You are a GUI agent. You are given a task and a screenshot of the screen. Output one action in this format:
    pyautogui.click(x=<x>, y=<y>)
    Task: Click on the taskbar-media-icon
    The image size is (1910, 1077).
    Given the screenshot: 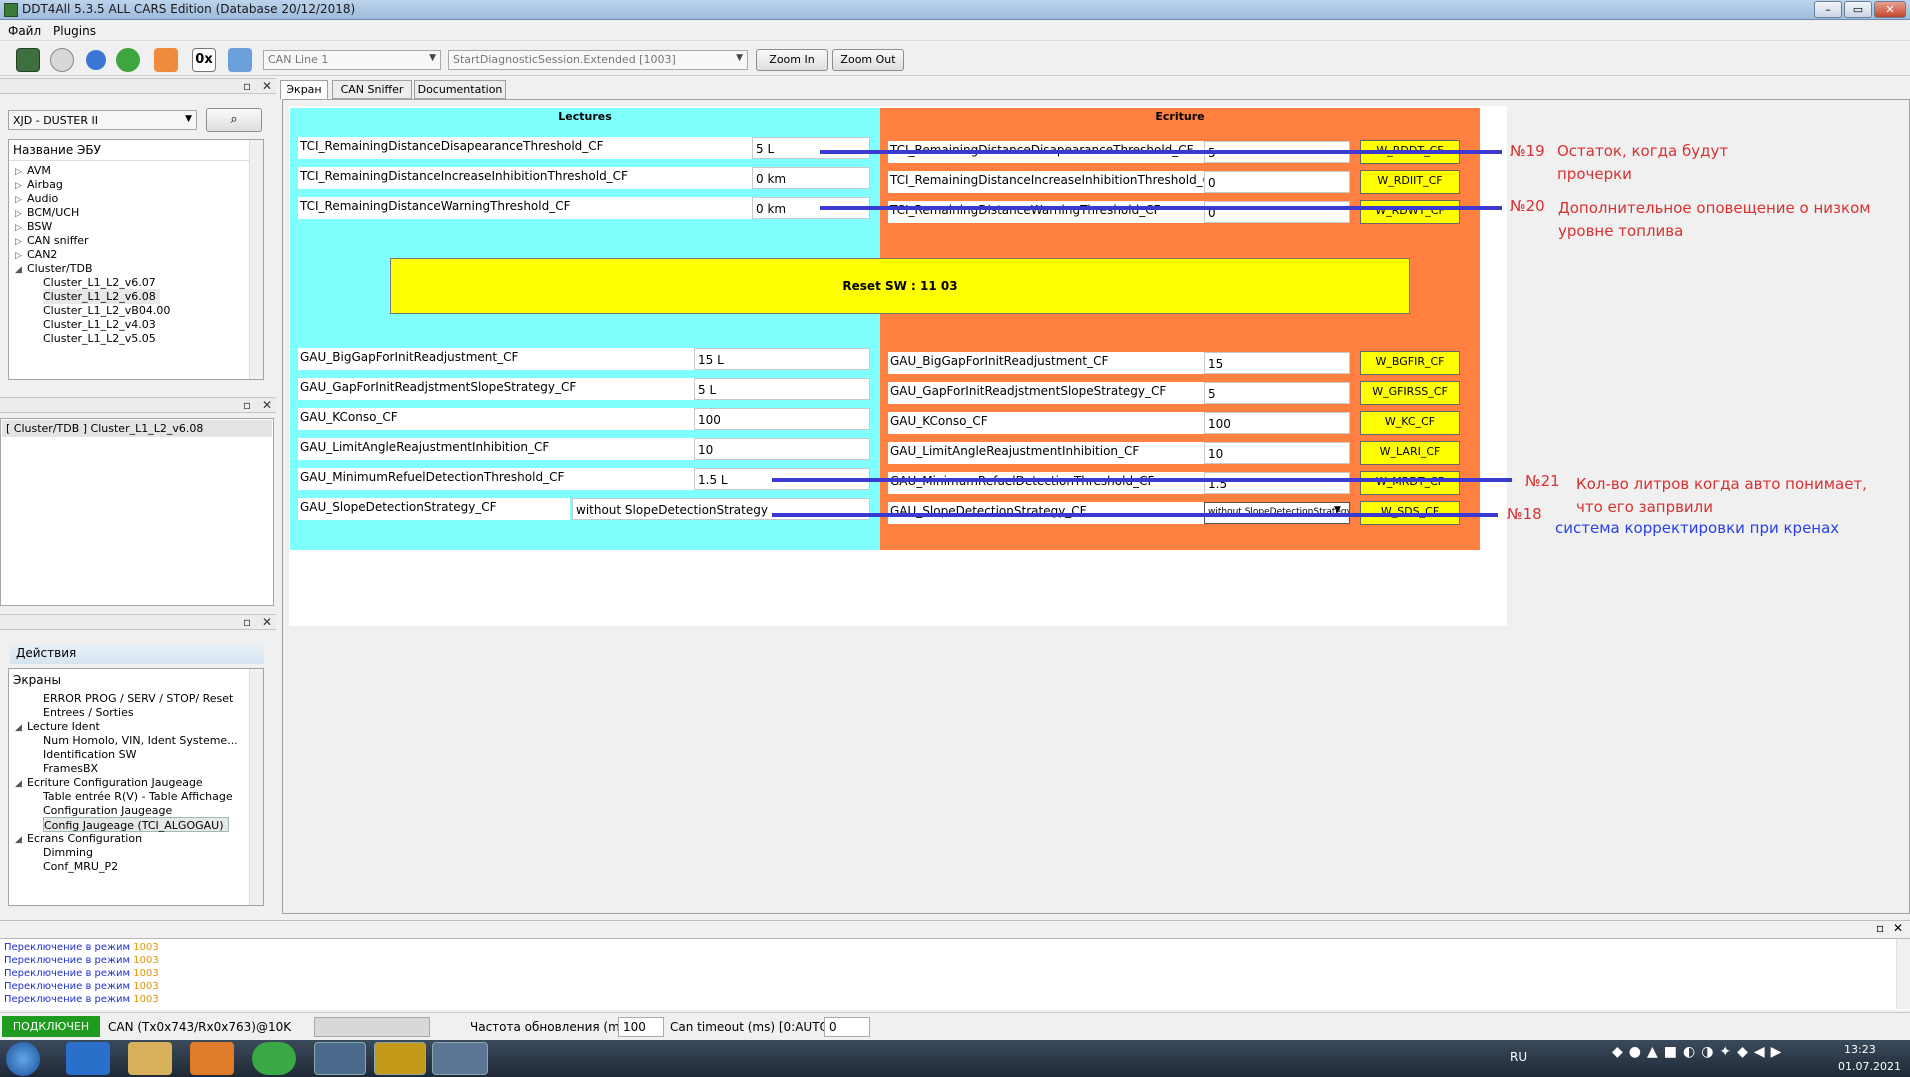 What is the action you would take?
    pyautogui.click(x=212, y=1058)
    